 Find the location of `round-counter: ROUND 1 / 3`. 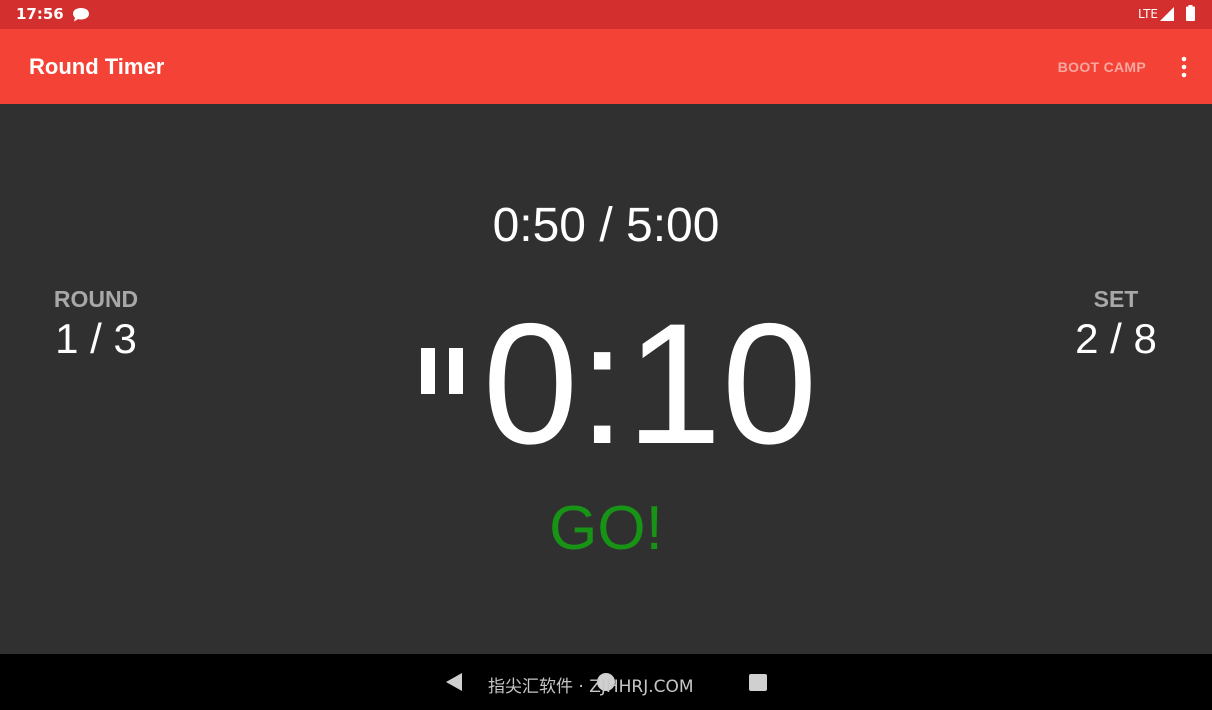

round-counter: ROUND 1 / 3 is located at coordinates (96, 324).